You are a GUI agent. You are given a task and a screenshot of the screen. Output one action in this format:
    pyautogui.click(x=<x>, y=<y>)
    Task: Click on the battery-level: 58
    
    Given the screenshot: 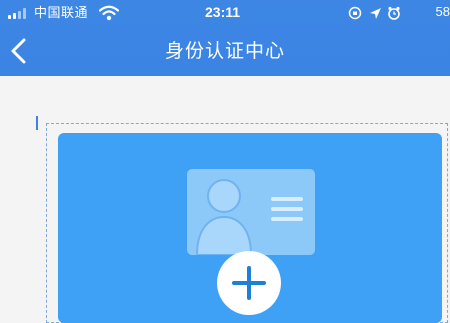 What is the action you would take?
    pyautogui.click(x=442, y=11)
    